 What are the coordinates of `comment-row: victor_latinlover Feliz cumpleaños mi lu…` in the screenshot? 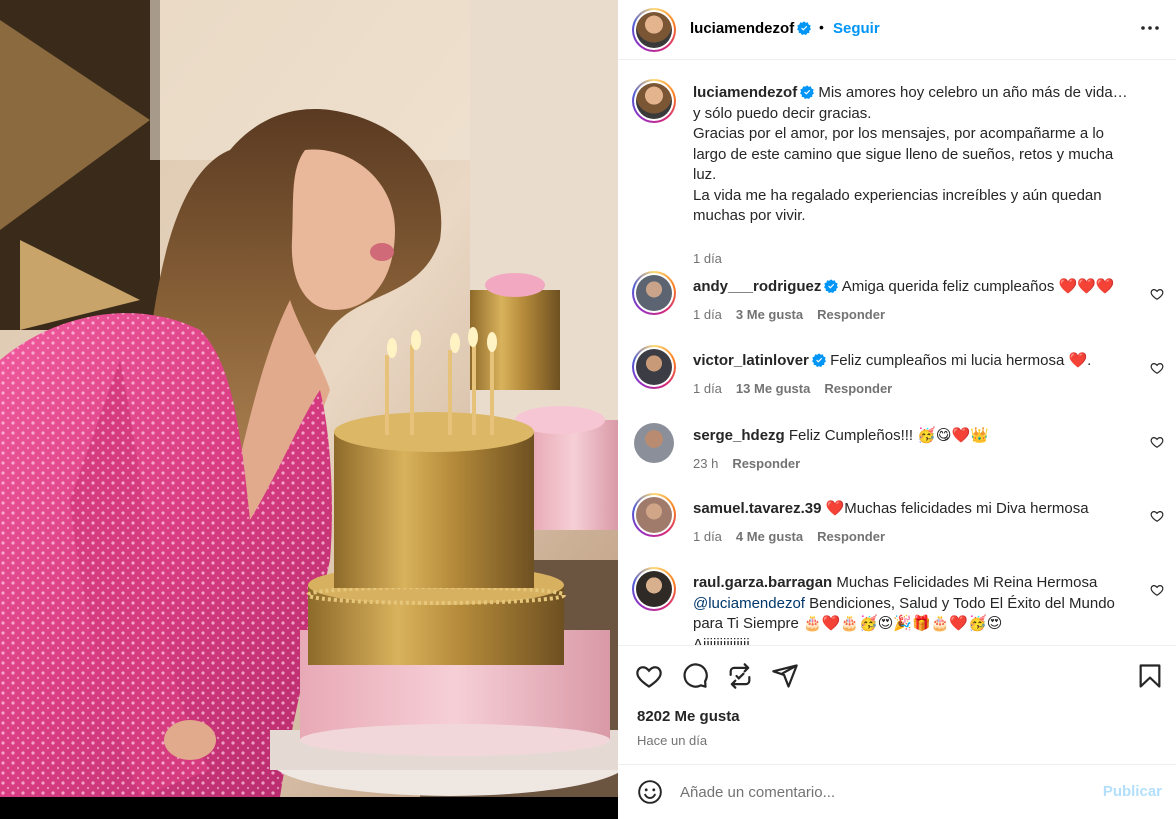 It's located at (897, 375).